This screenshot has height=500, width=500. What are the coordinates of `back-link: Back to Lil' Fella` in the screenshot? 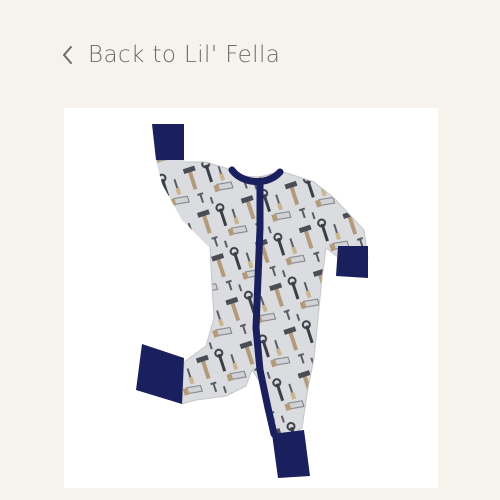 It's located at (170, 55).